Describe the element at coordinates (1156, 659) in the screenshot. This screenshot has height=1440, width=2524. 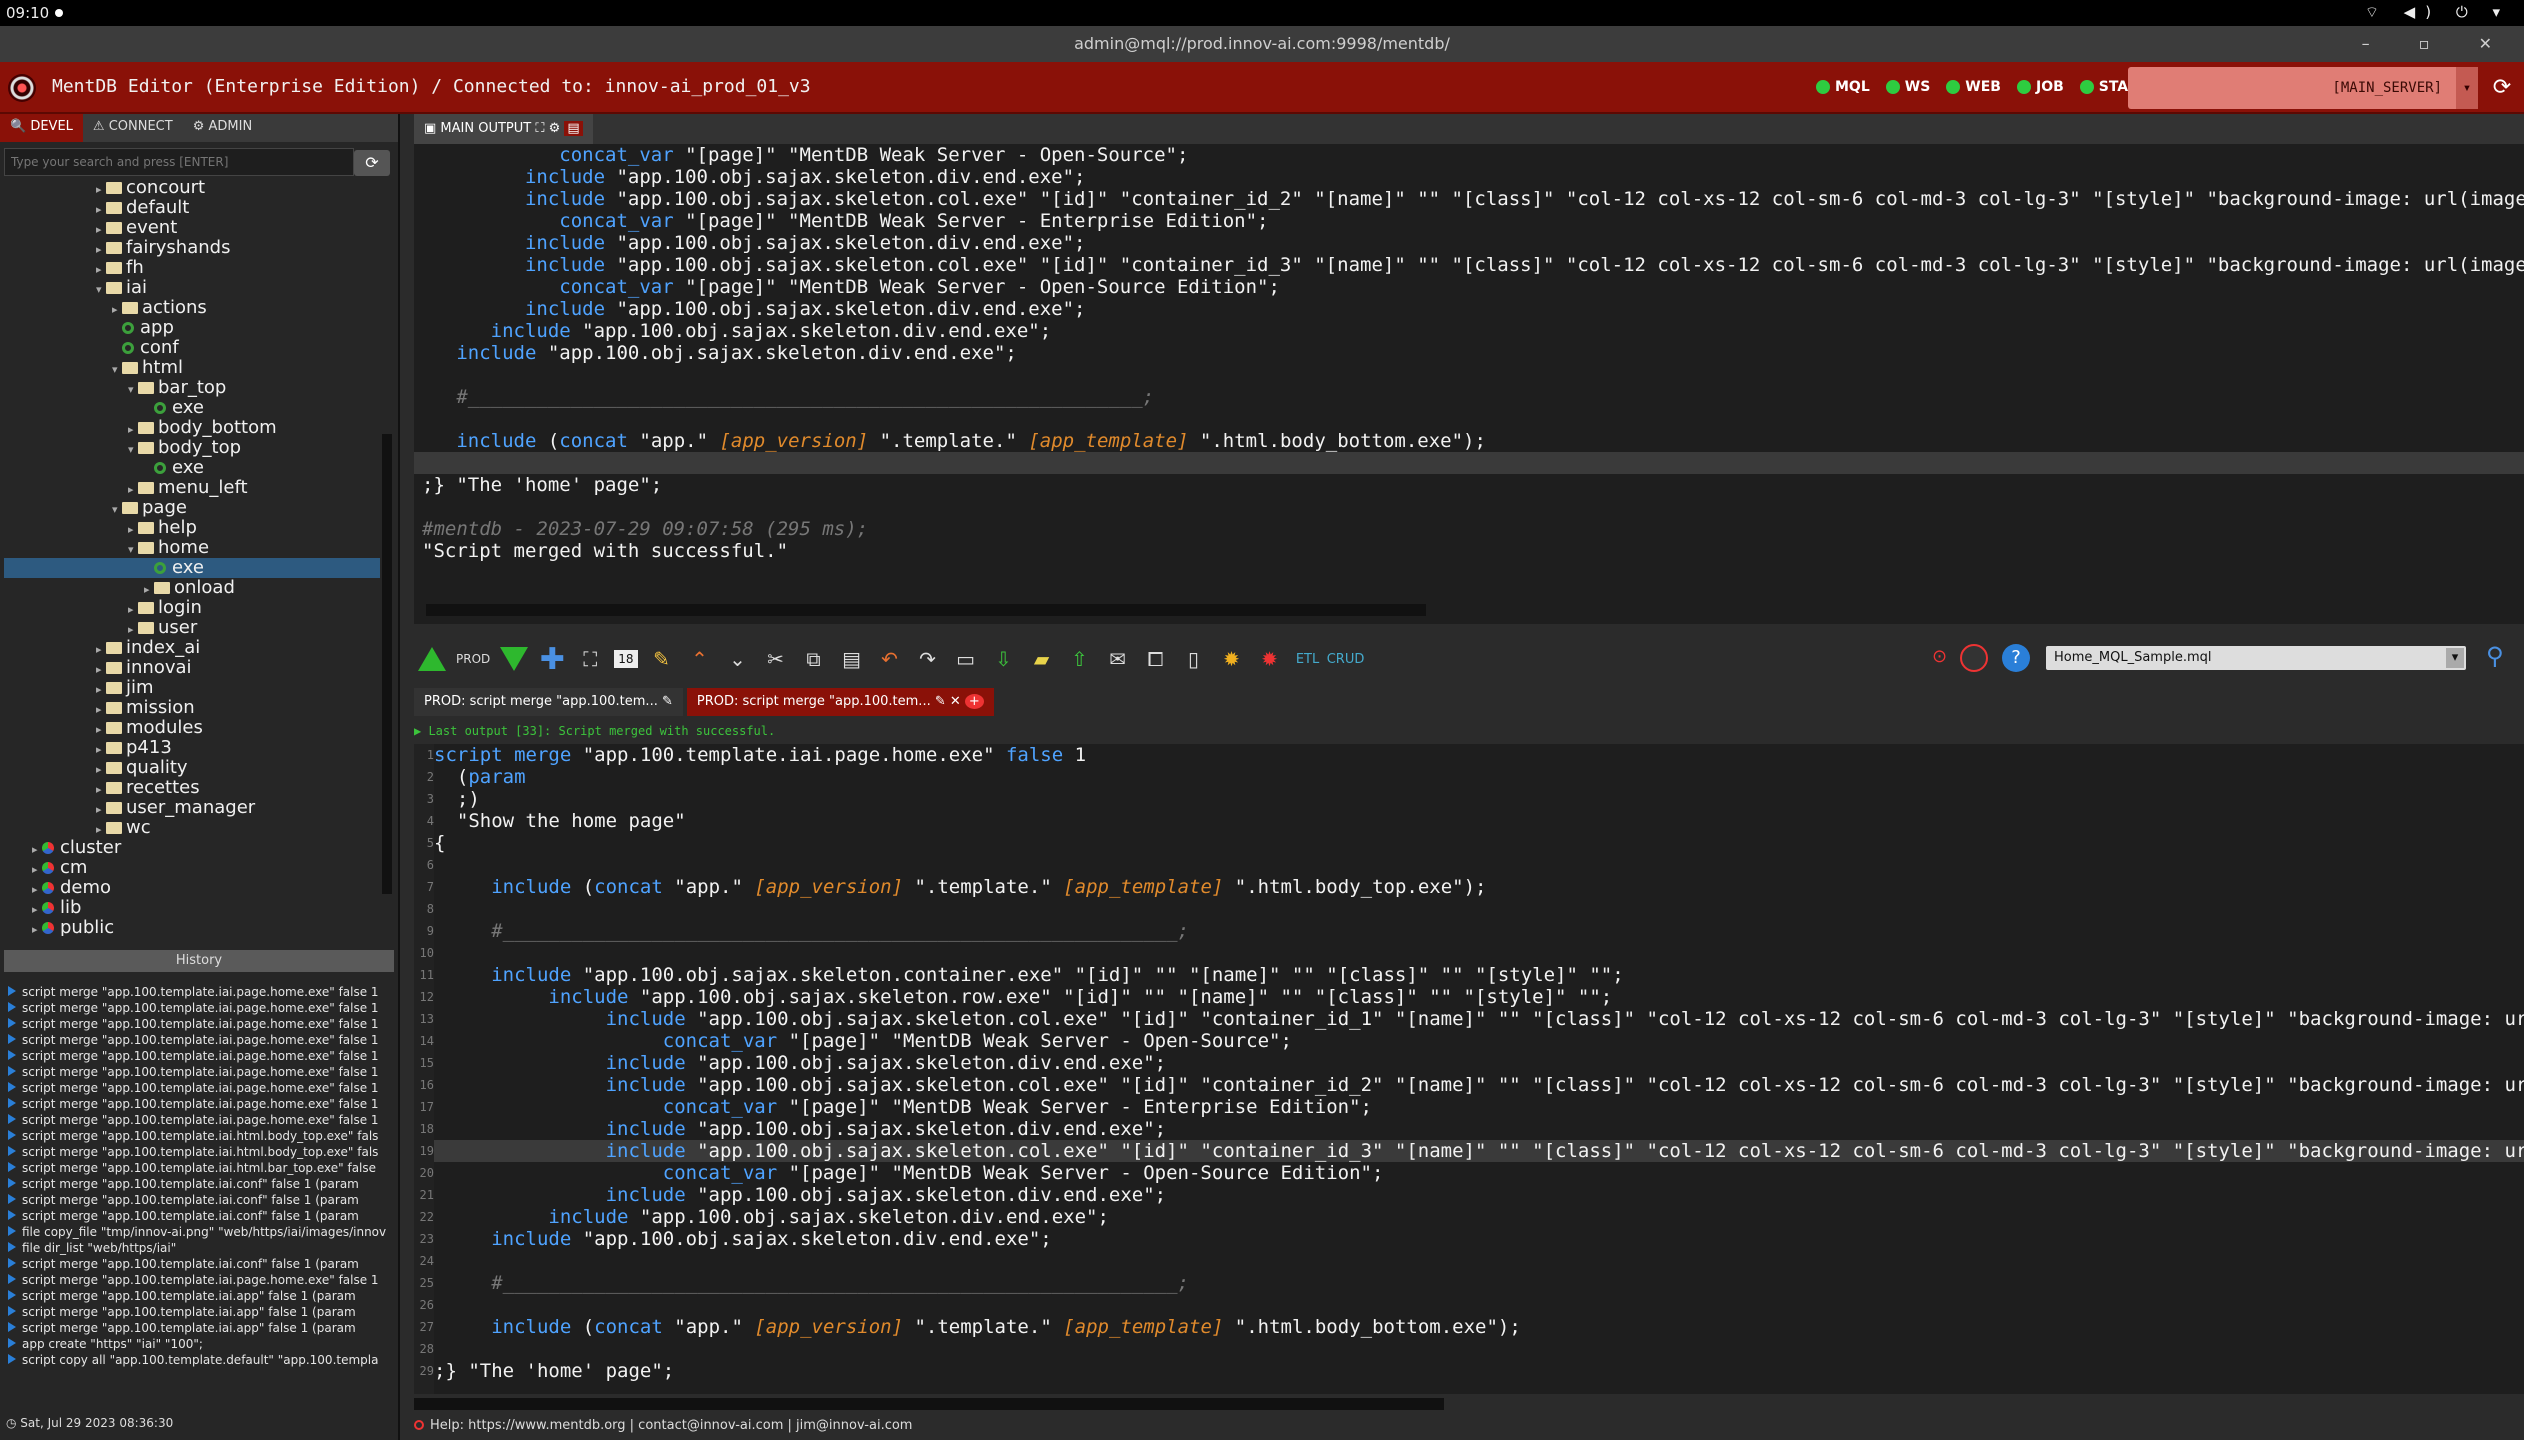
I see `window-icon: ⧠` at that location.